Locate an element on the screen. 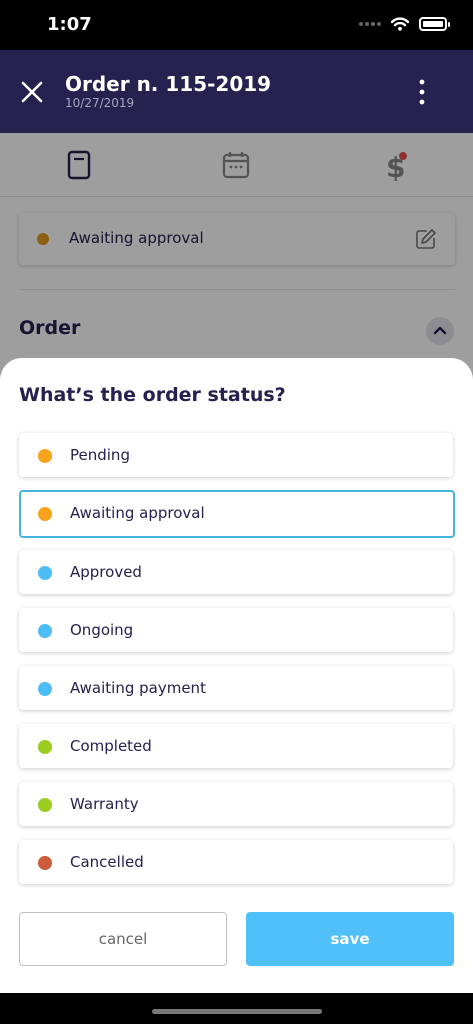 The image size is (473, 1024). more-options-icon is located at coordinates (422, 92).